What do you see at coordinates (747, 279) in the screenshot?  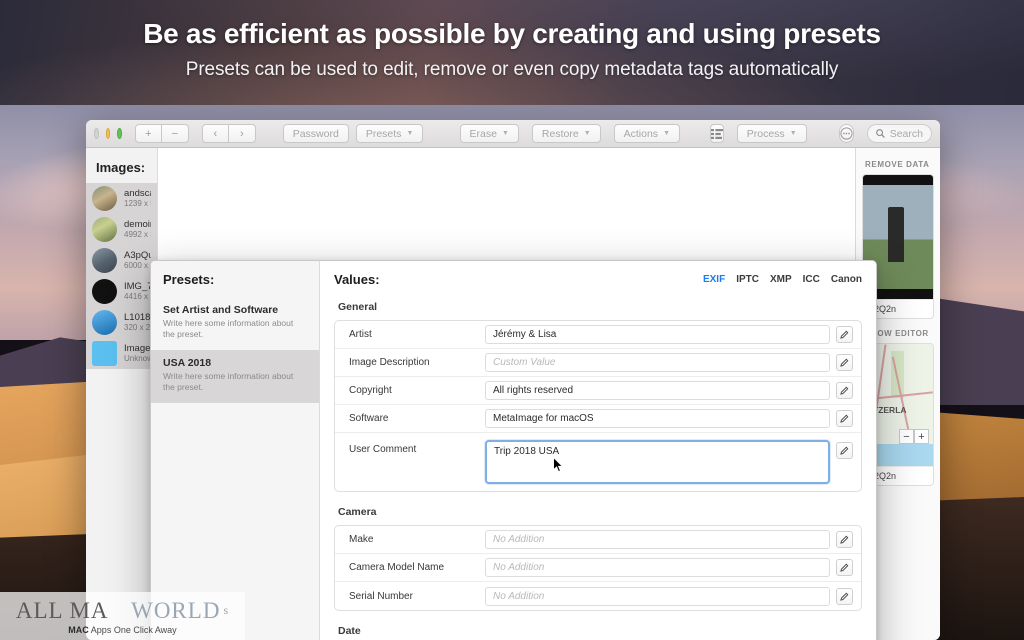 I see `tab-iptc: IPTC` at bounding box center [747, 279].